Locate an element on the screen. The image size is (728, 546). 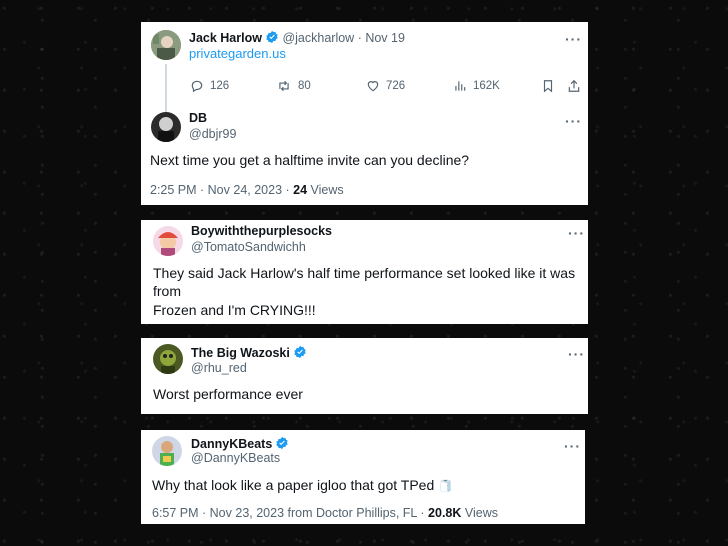
views-count: 162K is located at coordinates (486, 86).